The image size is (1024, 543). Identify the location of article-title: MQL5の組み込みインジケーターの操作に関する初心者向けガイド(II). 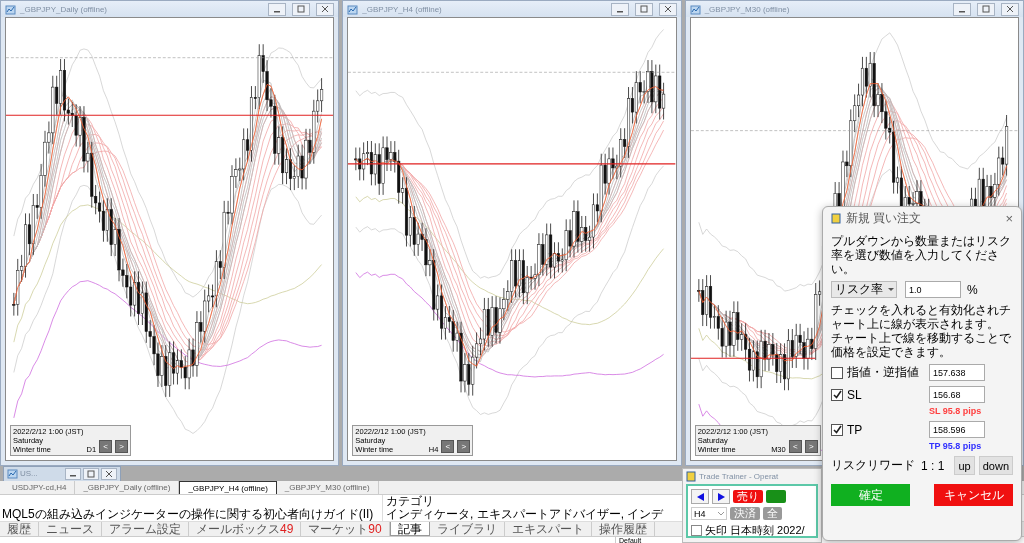
(191, 514).